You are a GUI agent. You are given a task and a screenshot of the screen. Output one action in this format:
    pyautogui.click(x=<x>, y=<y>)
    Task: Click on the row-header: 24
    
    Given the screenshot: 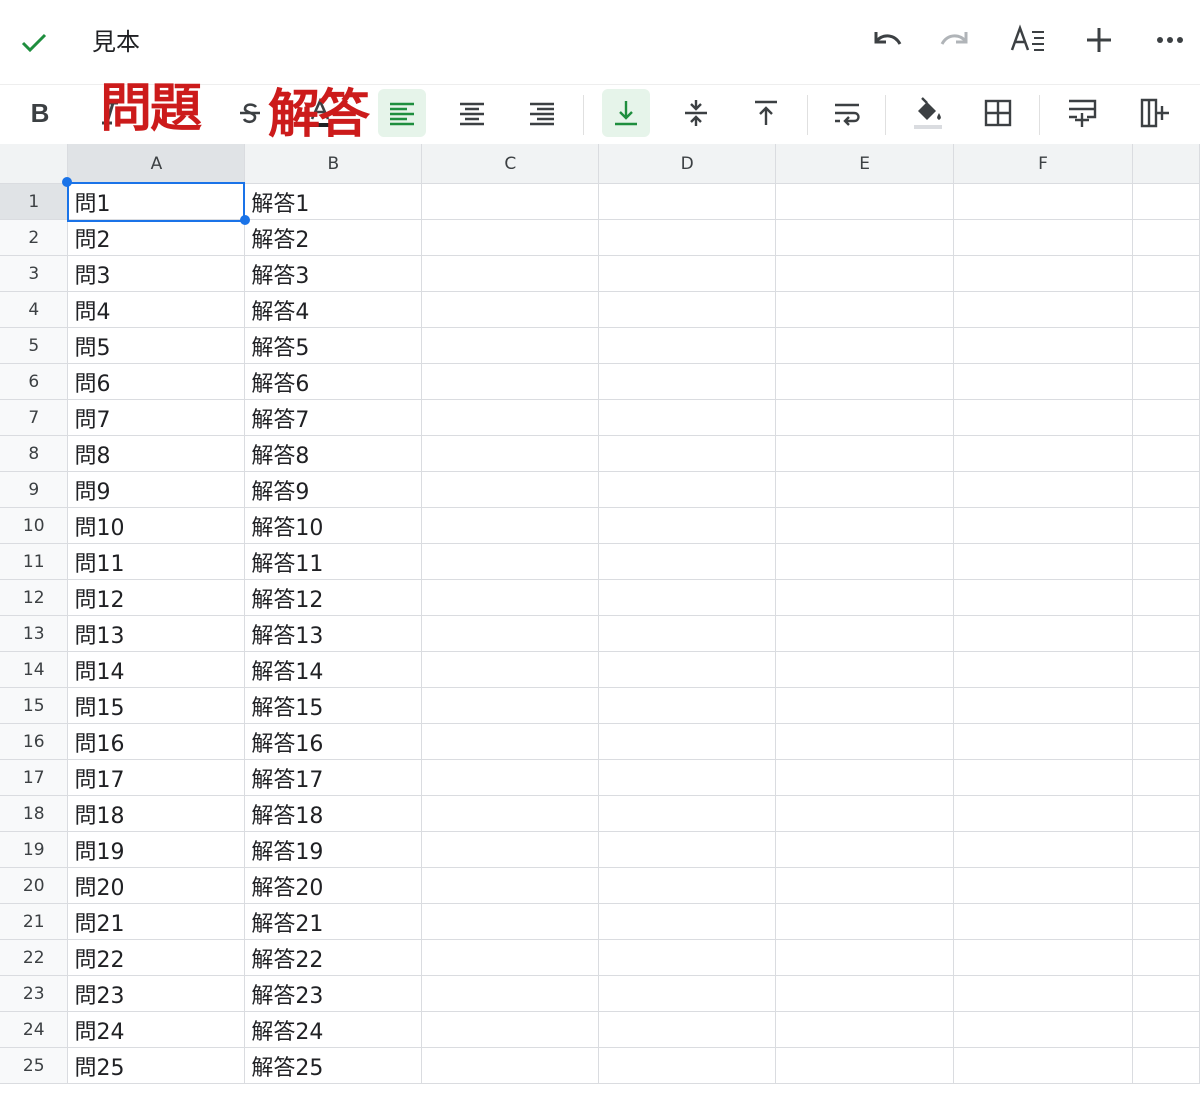 What is the action you would take?
    pyautogui.click(x=34, y=1029)
    